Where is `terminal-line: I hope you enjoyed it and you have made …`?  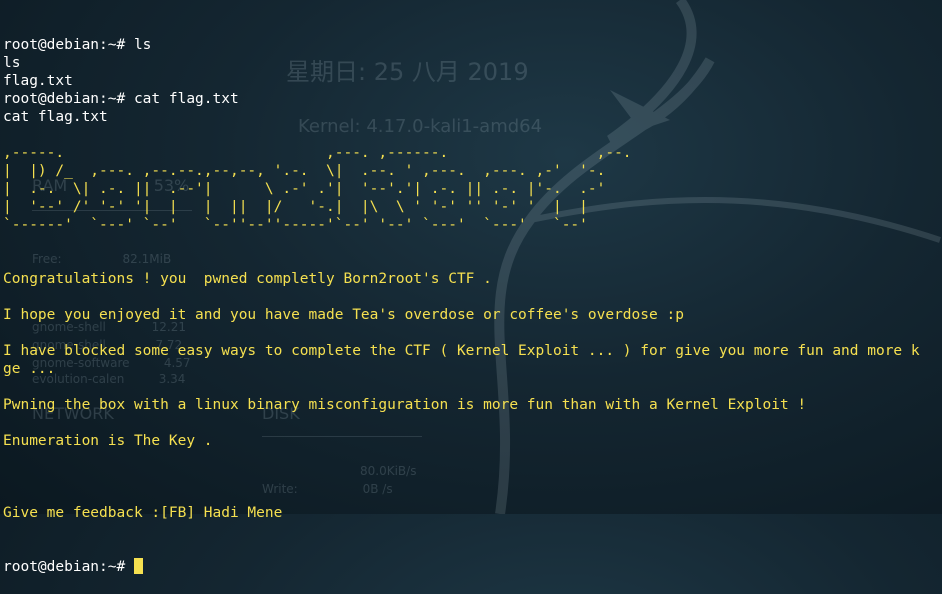
terminal-line: I hope you enjoyed it and you have made … is located at coordinates (343, 315).